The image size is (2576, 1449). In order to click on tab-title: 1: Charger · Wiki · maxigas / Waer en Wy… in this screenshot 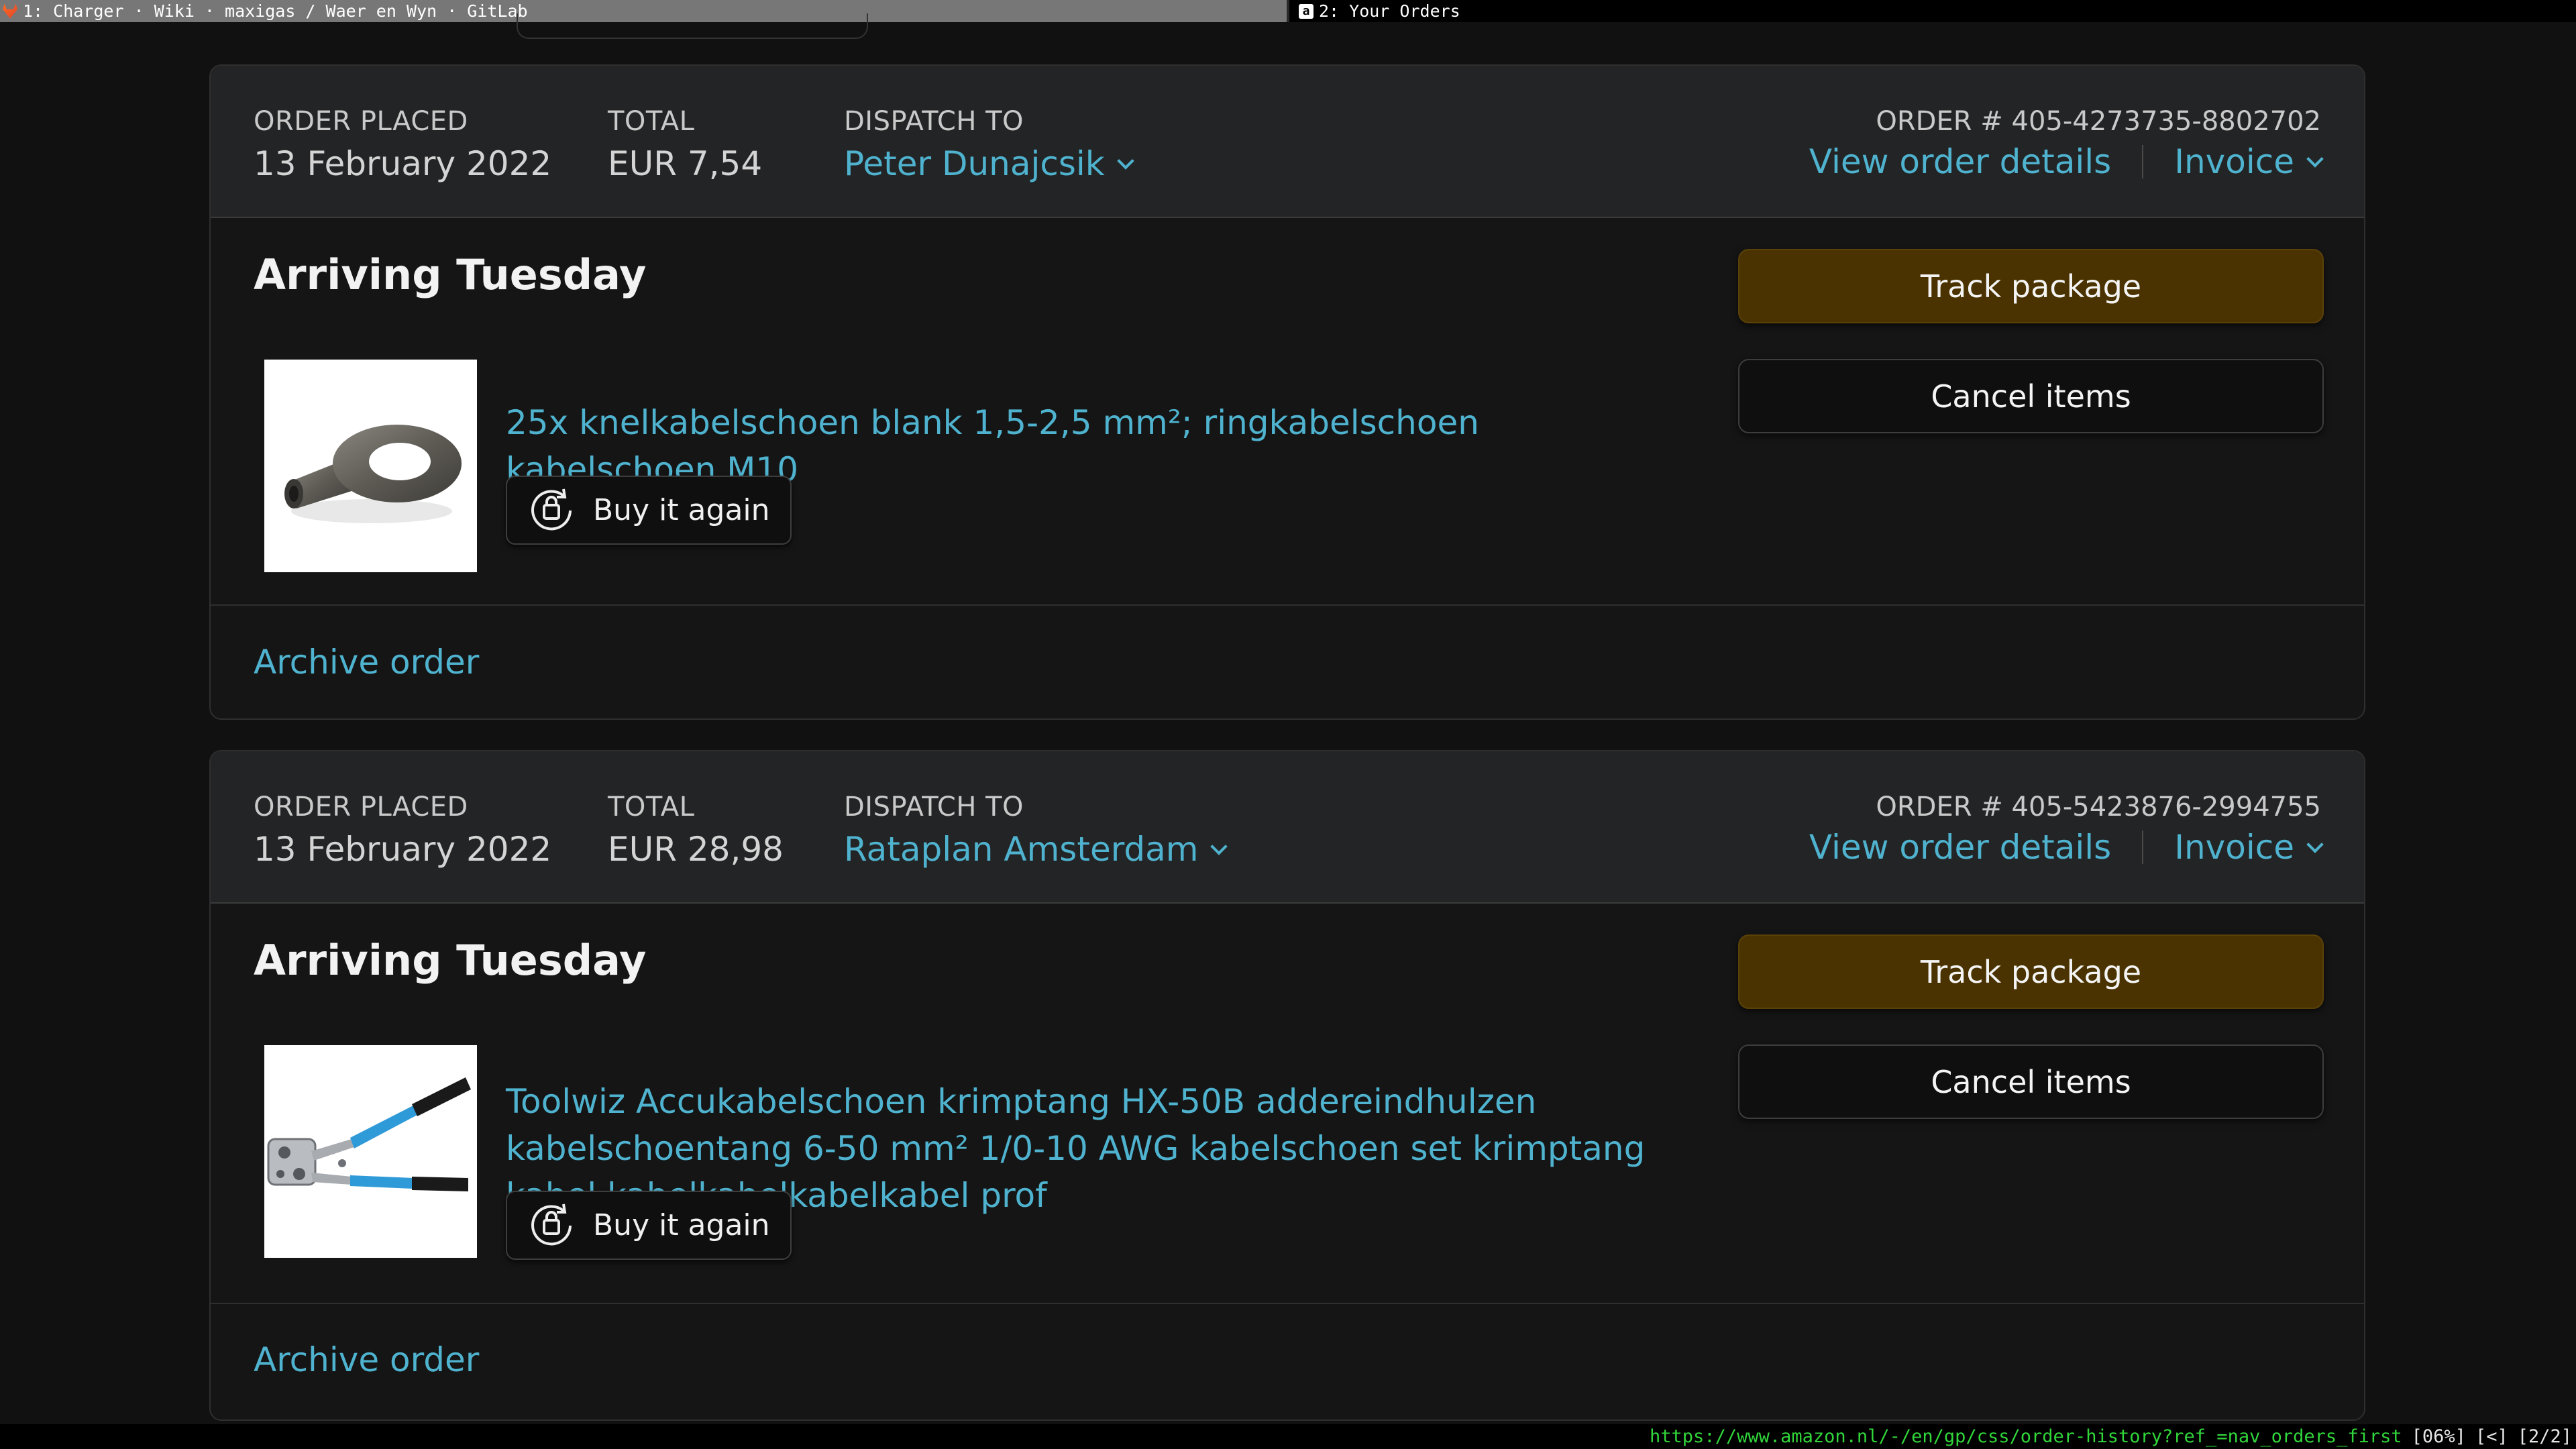, I will do `click(275, 11)`.